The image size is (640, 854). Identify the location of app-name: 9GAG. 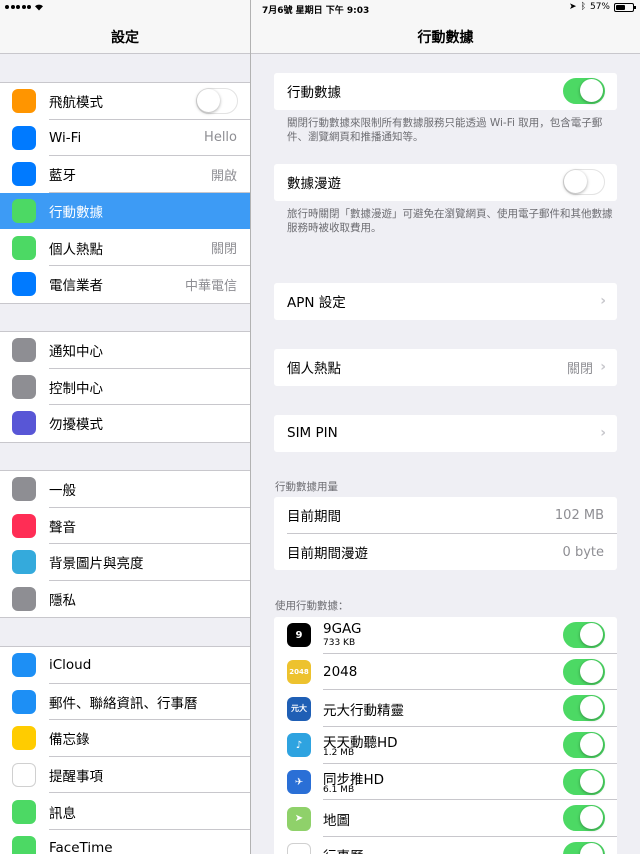
(342, 629).